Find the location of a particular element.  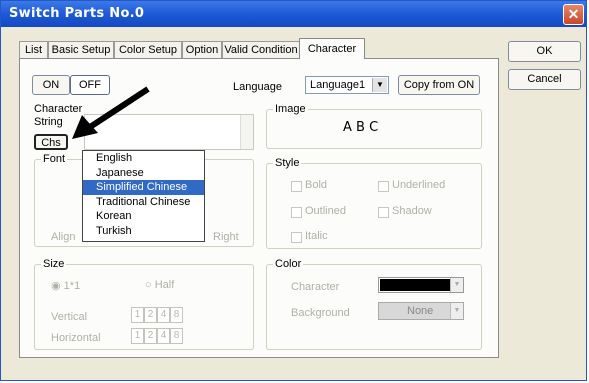

tab-character: Character is located at coordinates (332, 48).